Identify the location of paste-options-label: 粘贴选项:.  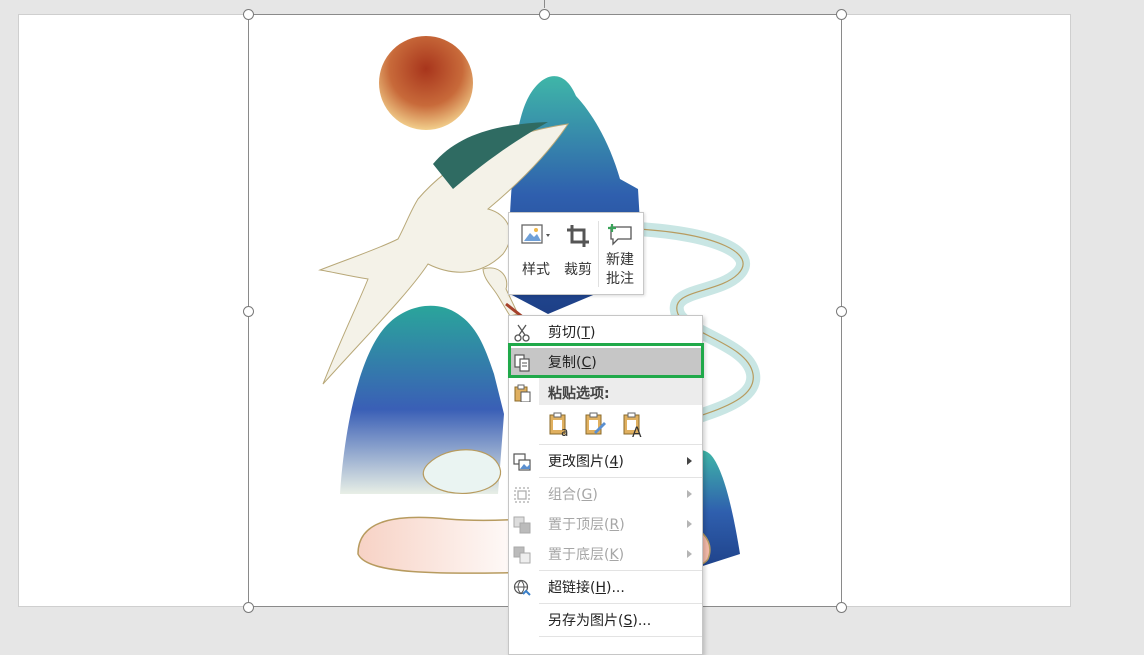
(579, 394).